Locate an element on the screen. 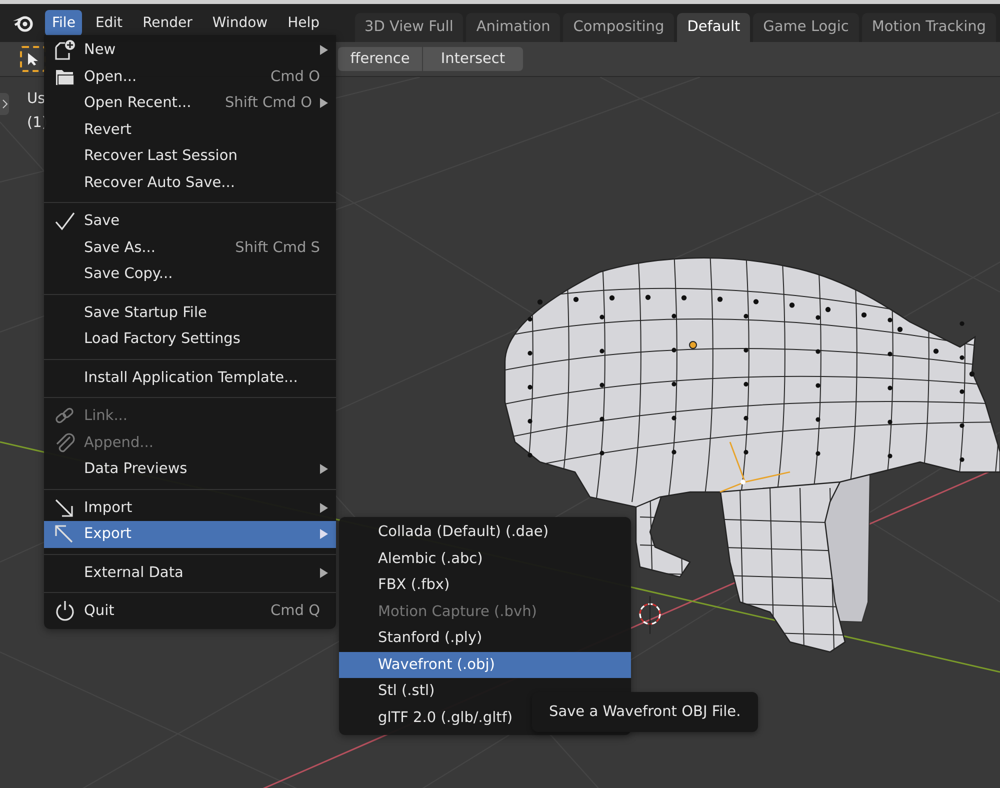 The width and height of the screenshot is (1000, 788). viewport-info-text: Us is located at coordinates (36, 99).